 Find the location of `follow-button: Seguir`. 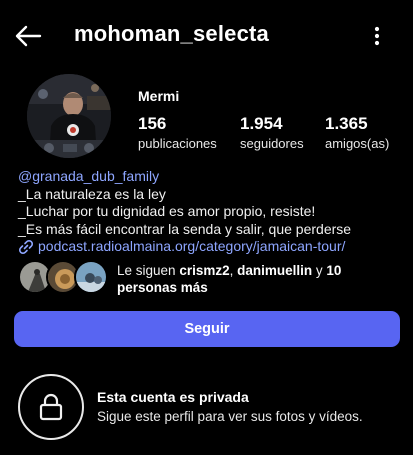

follow-button: Seguir is located at coordinates (207, 329).